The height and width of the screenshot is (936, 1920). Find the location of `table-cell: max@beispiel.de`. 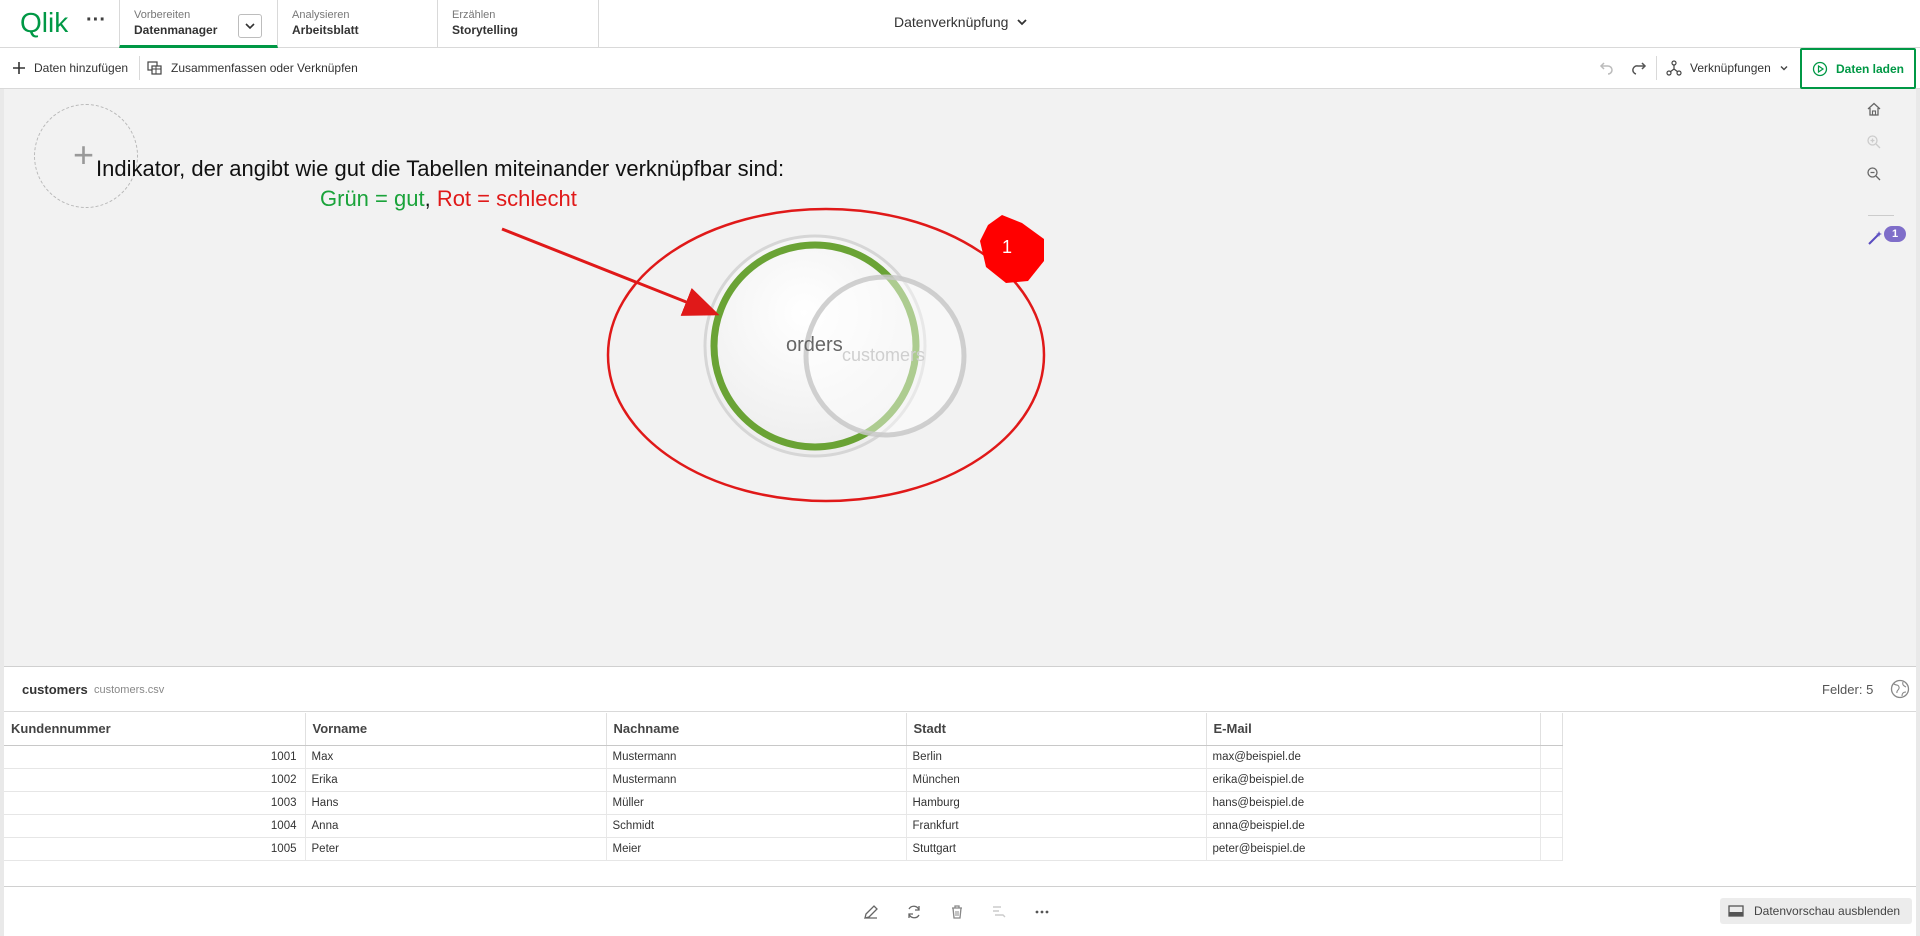

table-cell: max@beispiel.de is located at coordinates (1373, 757).